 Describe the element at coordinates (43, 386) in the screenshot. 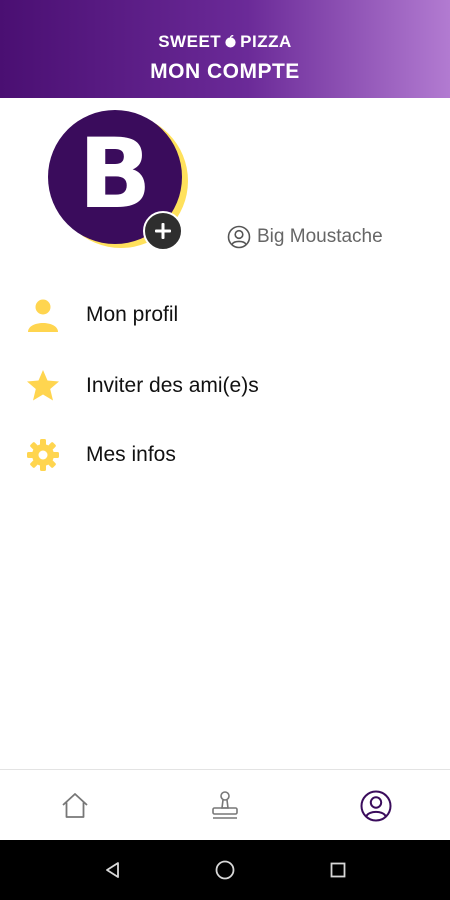

I see `star-icon` at that location.